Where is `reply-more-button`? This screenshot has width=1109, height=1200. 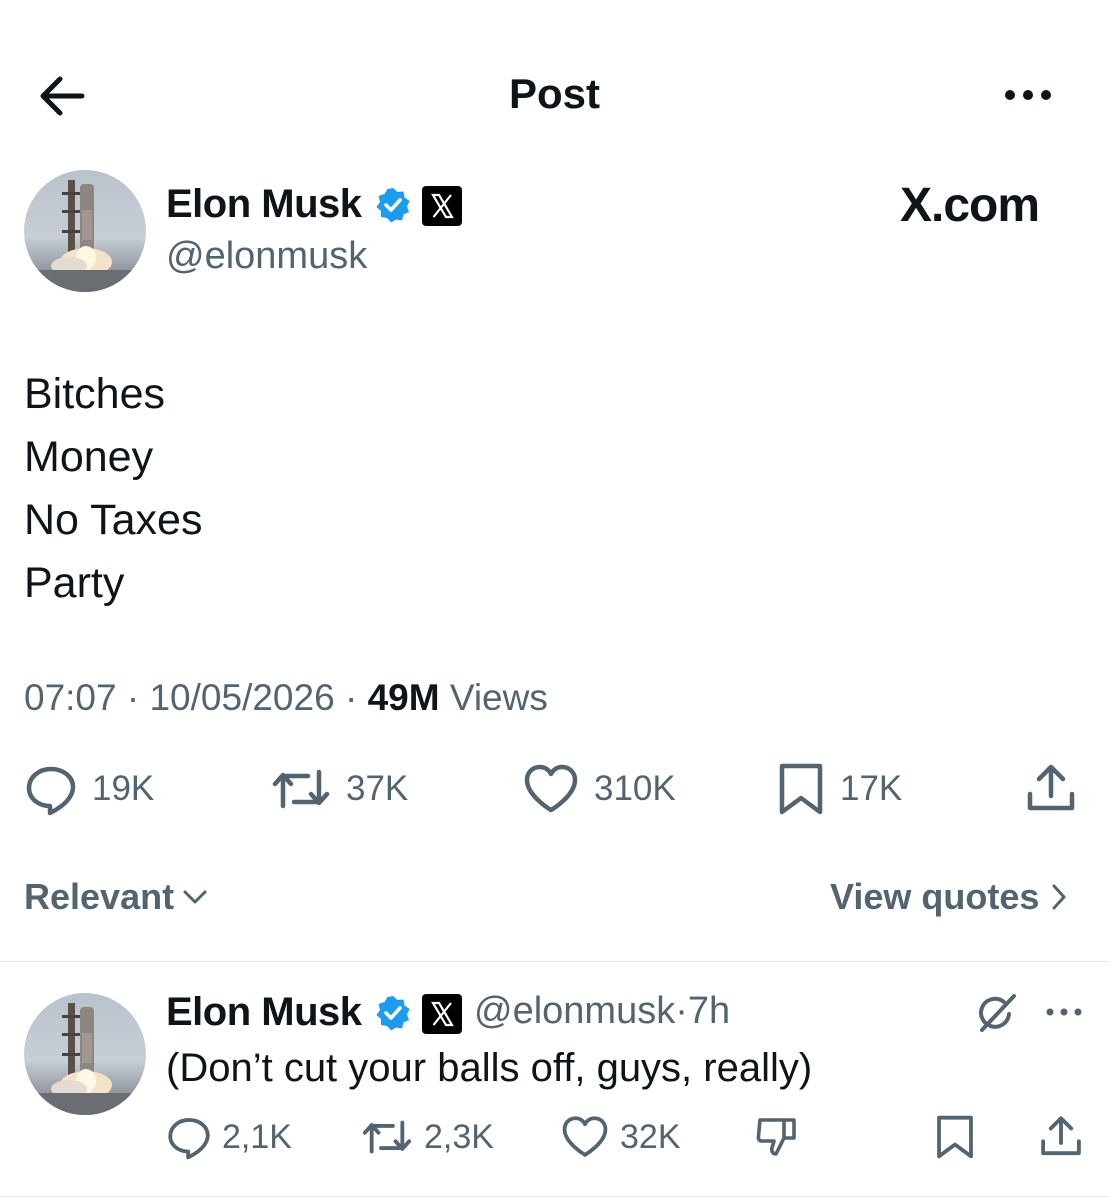
reply-more-button is located at coordinates (1064, 1012).